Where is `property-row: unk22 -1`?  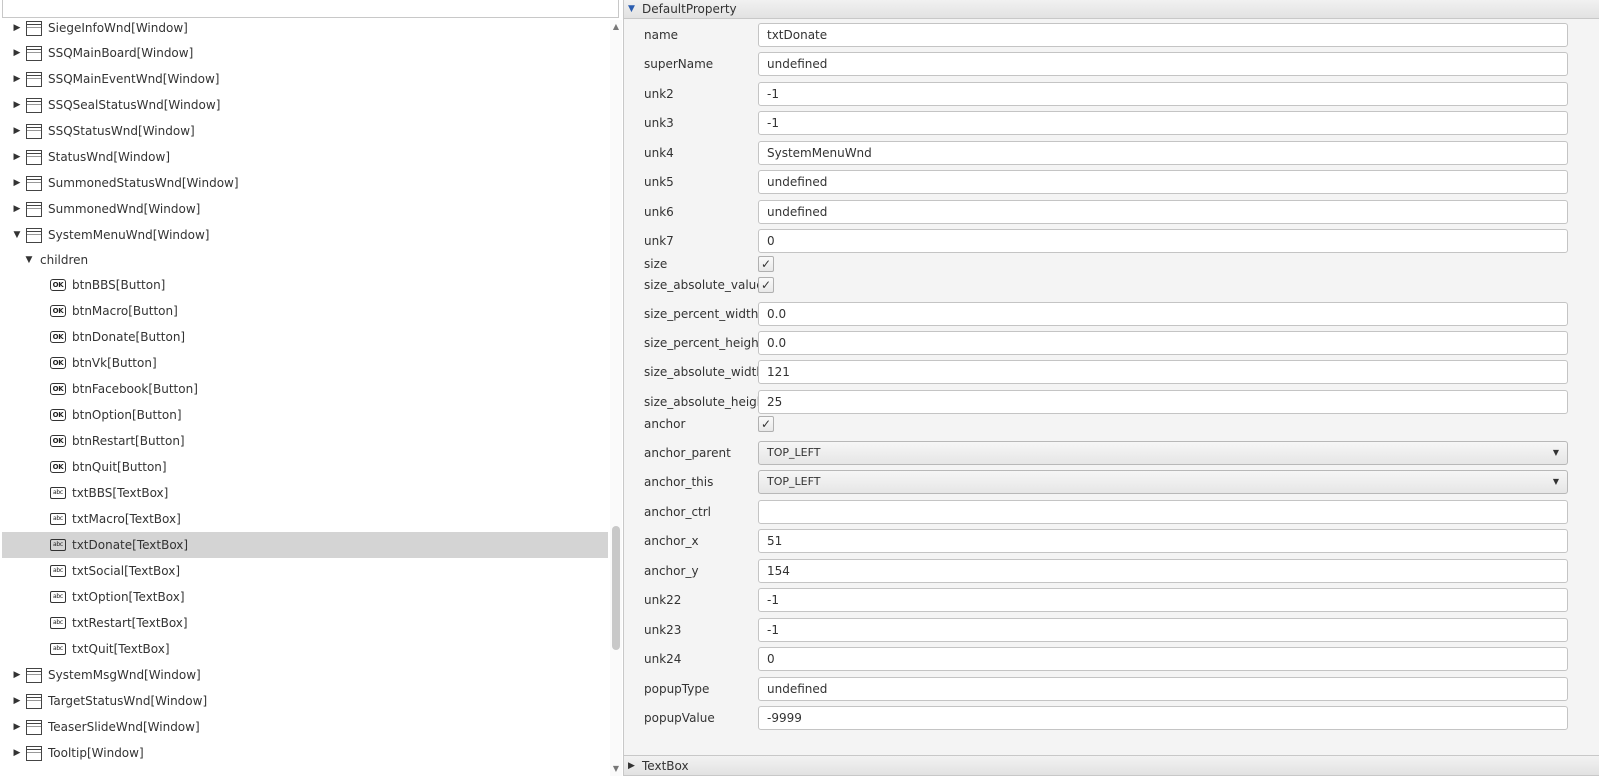
property-row: unk22 -1 is located at coordinates (1111, 600).